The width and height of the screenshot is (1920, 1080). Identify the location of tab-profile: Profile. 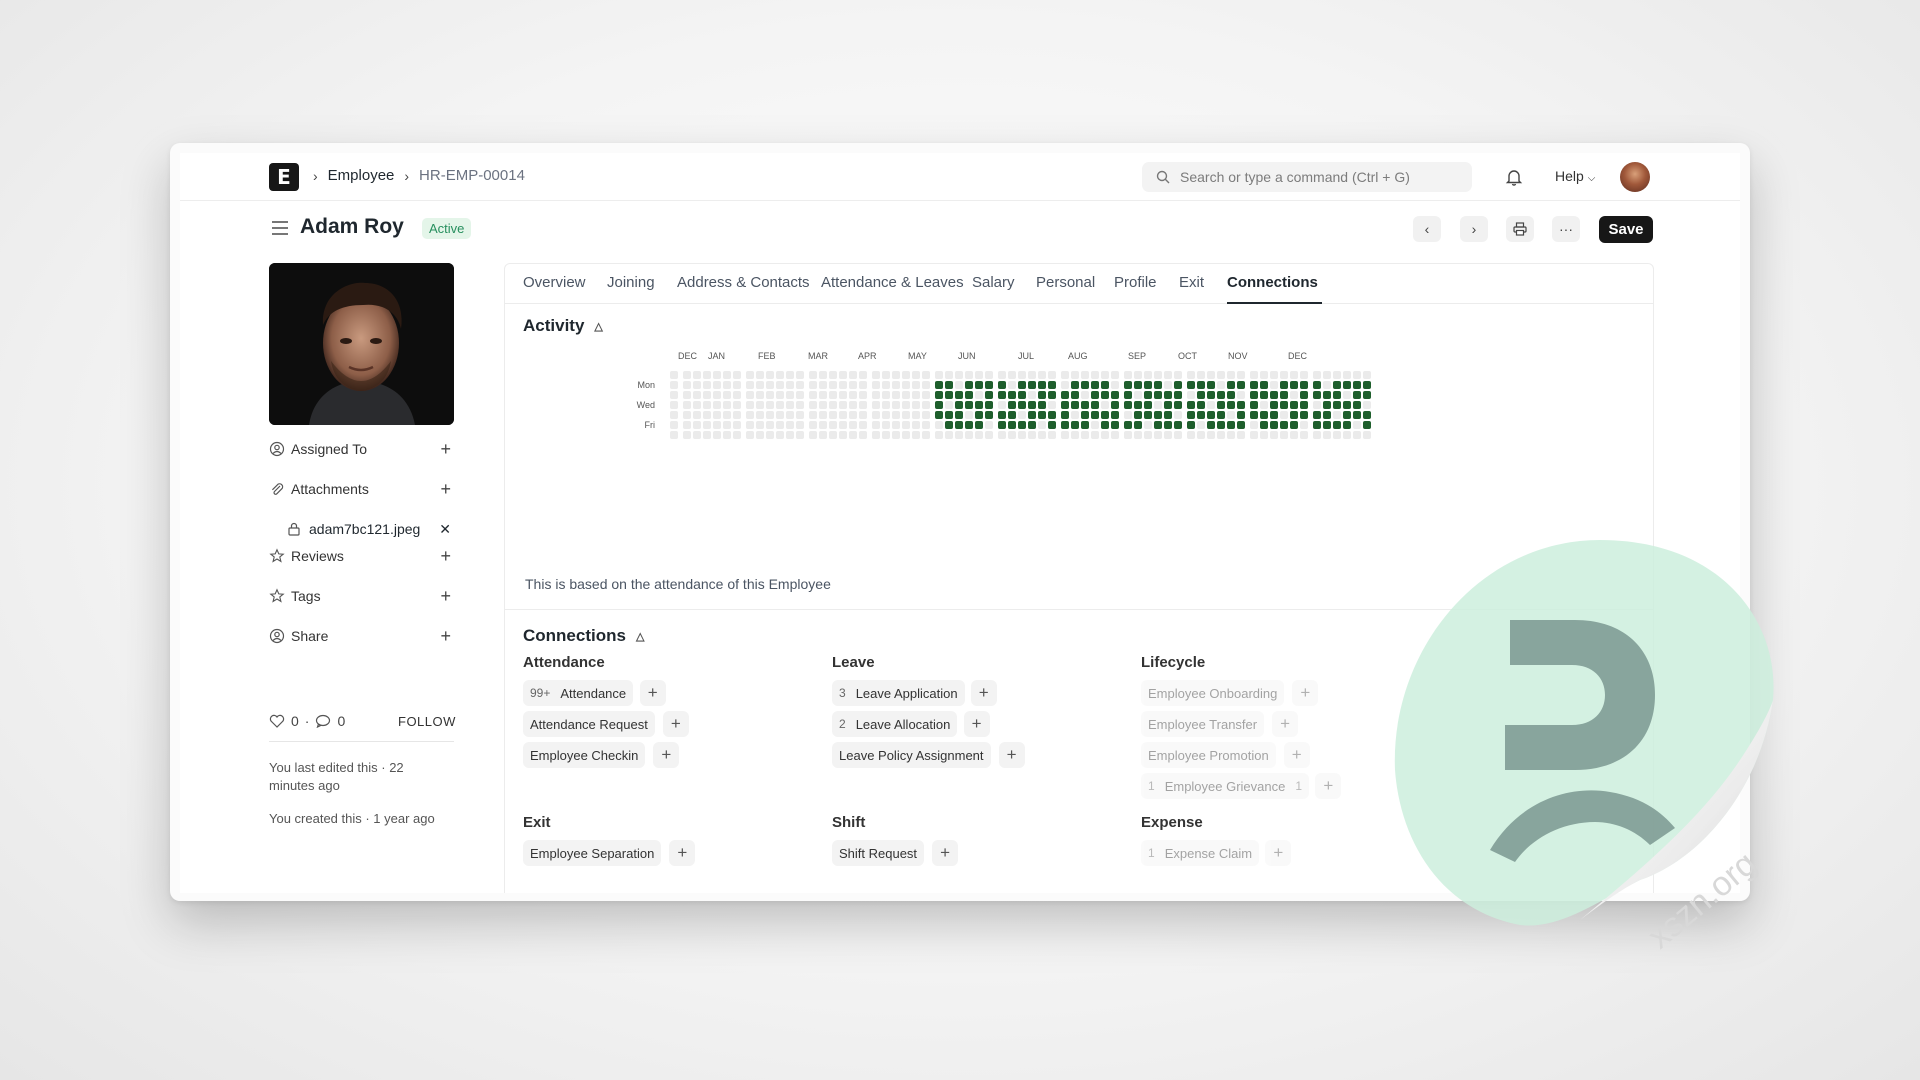
(1135, 282).